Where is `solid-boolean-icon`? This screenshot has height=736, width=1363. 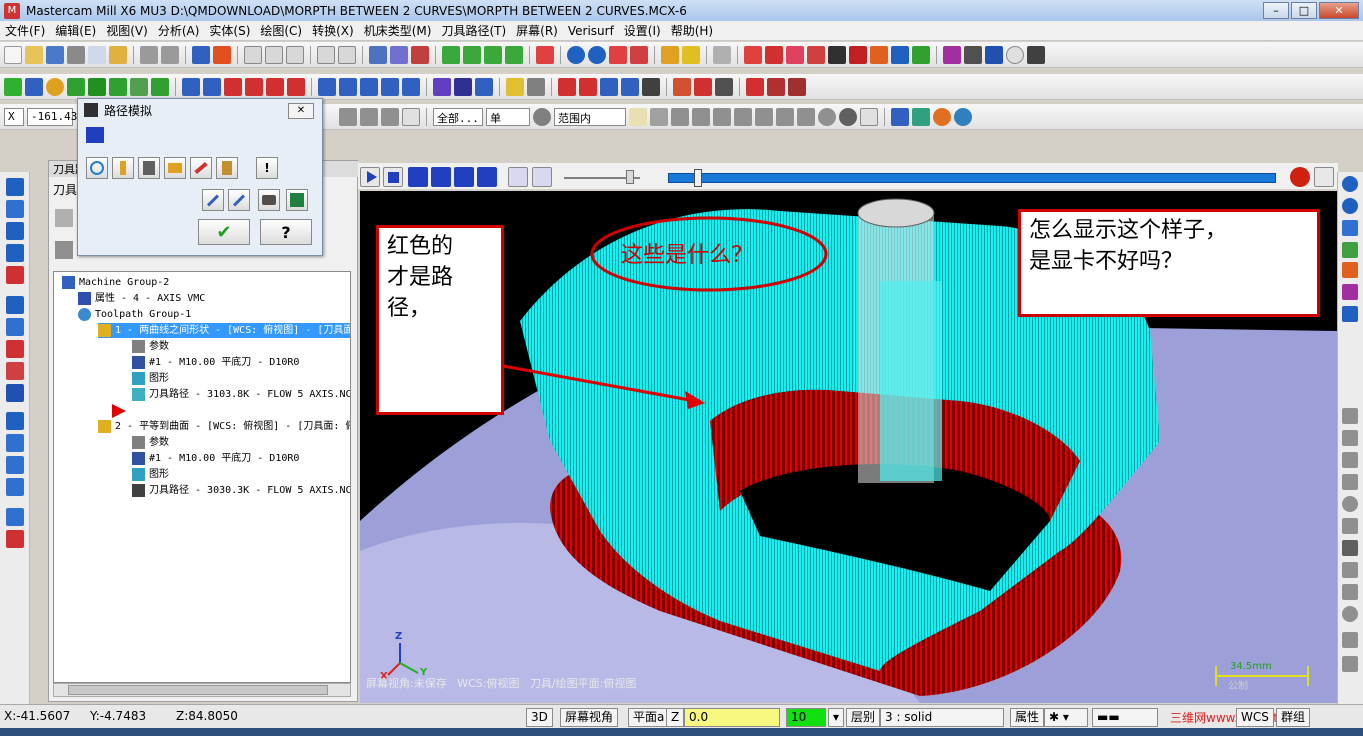
solid-boolean-icon is located at coordinates (15, 539).